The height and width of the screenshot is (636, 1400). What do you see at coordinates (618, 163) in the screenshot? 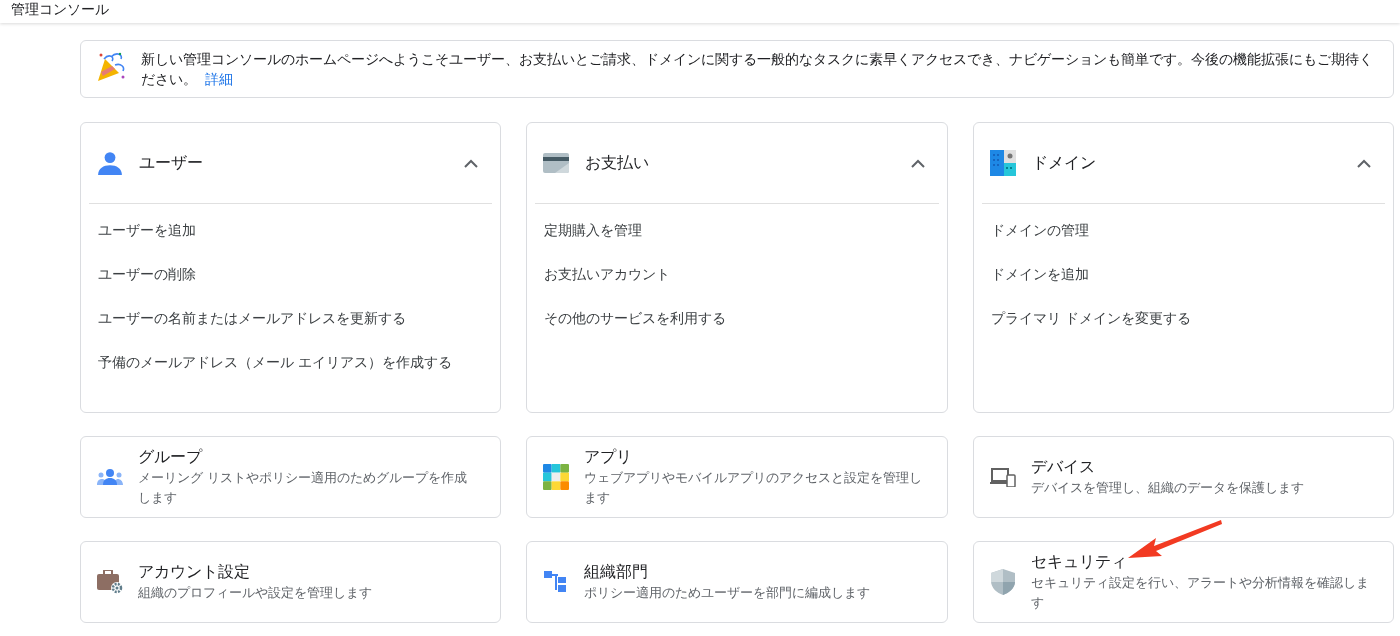
I see `card-title: お支払い` at bounding box center [618, 163].